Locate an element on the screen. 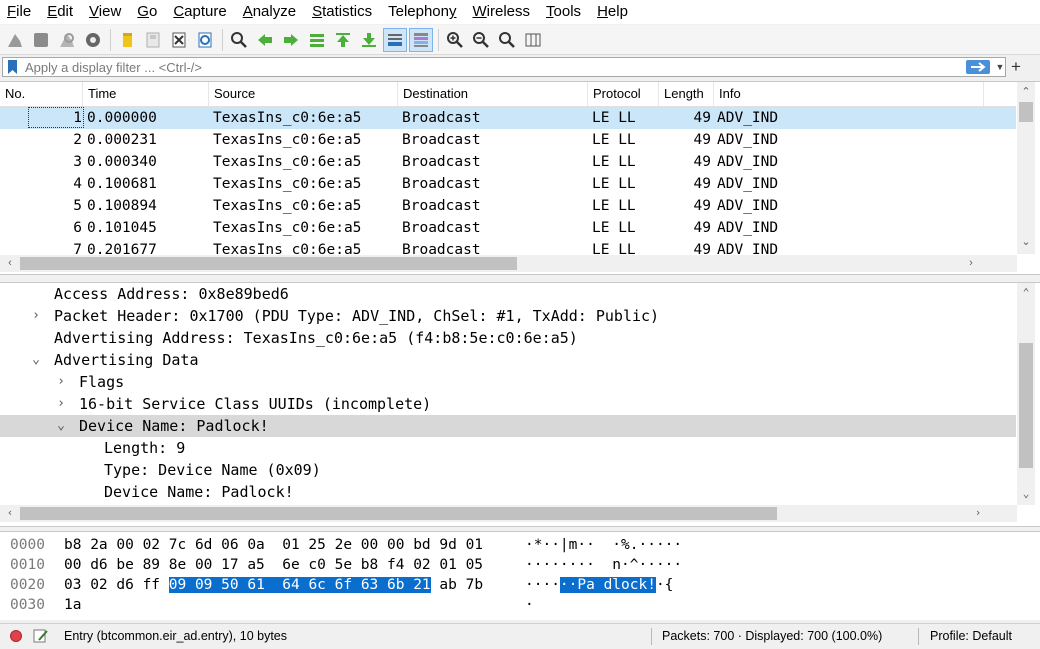 This screenshot has height=649, width=1040. menu-capture: Capture is located at coordinates (199, 12).